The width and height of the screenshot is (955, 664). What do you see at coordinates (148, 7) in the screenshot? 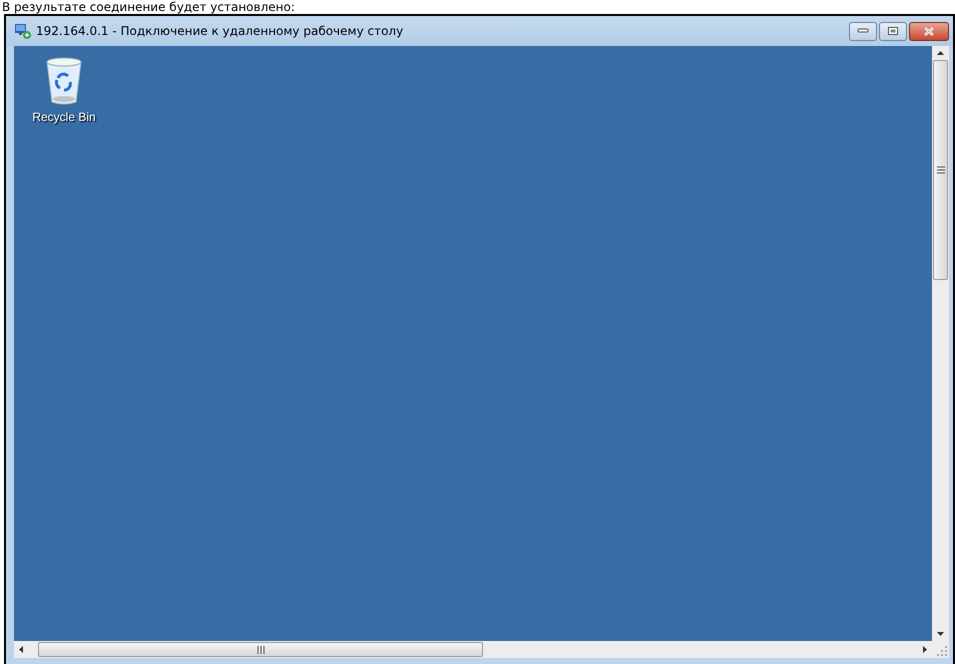
I see `caption-text: В результате соединение будет установлено:` at bounding box center [148, 7].